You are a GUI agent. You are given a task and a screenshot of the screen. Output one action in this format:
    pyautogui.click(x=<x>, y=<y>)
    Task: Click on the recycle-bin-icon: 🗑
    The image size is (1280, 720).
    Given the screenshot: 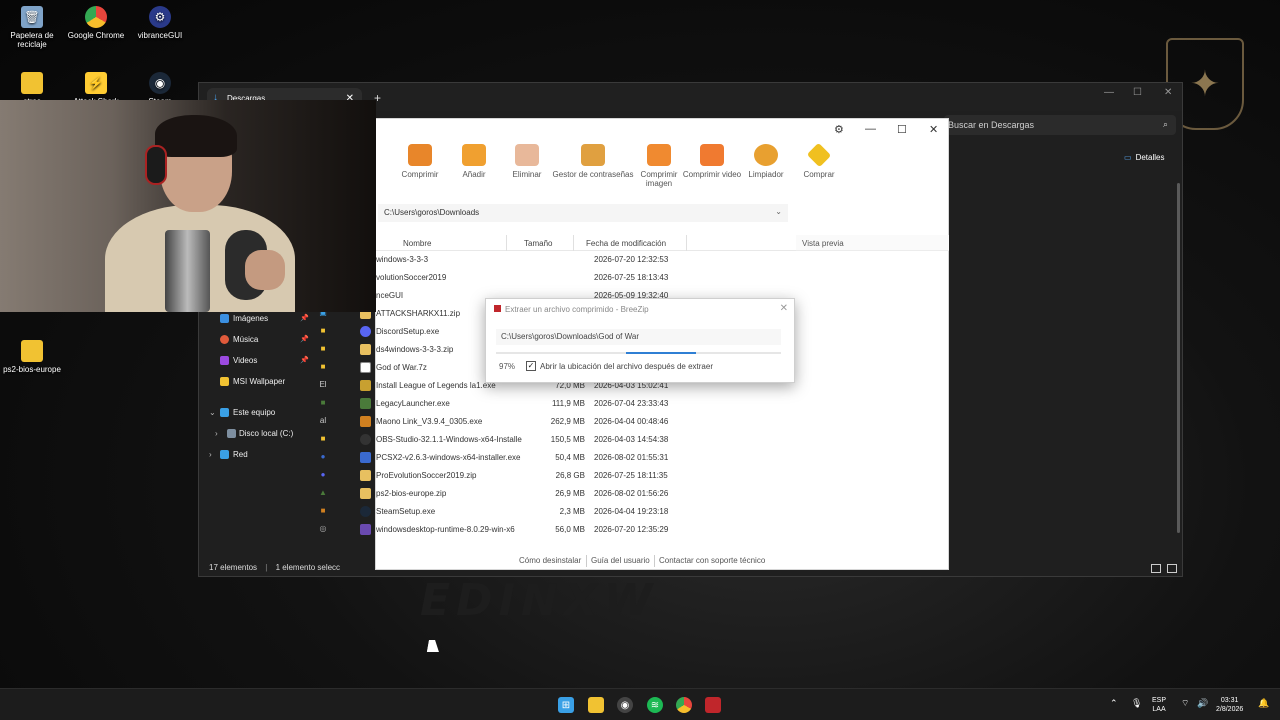 What is the action you would take?
    pyautogui.click(x=32, y=17)
    